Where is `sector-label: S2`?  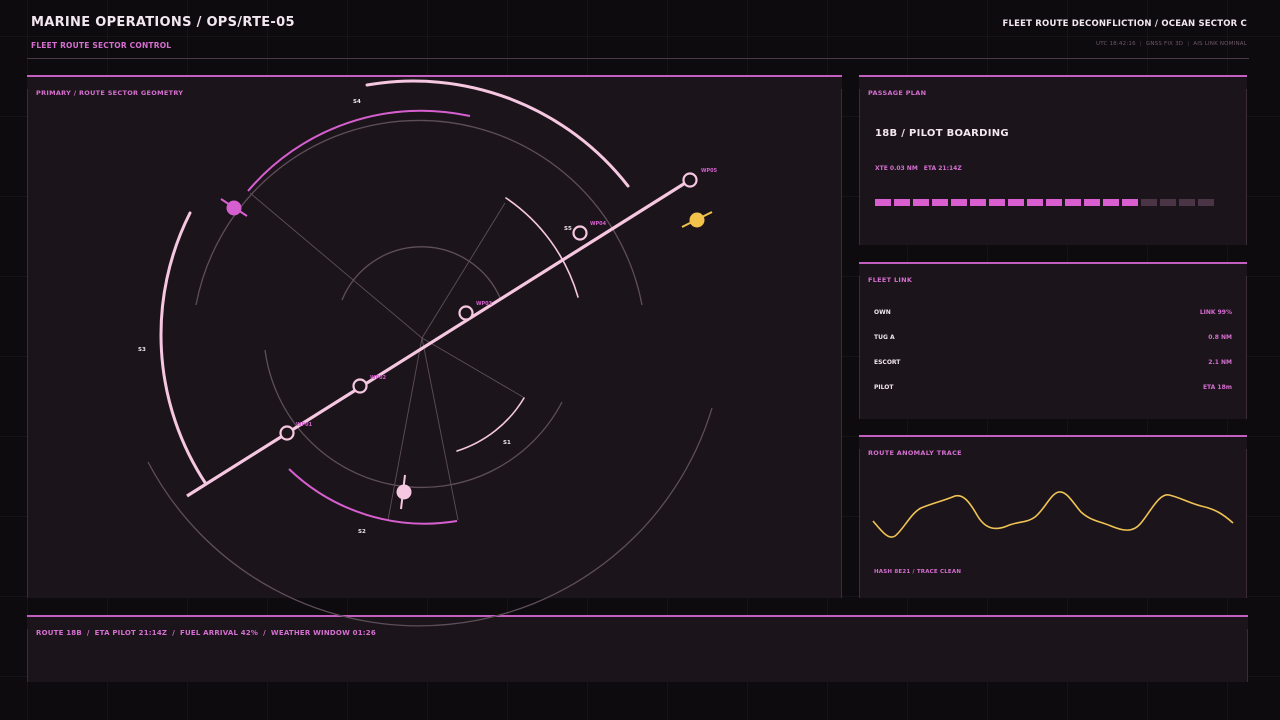
sector-label: S2 is located at coordinates (362, 532).